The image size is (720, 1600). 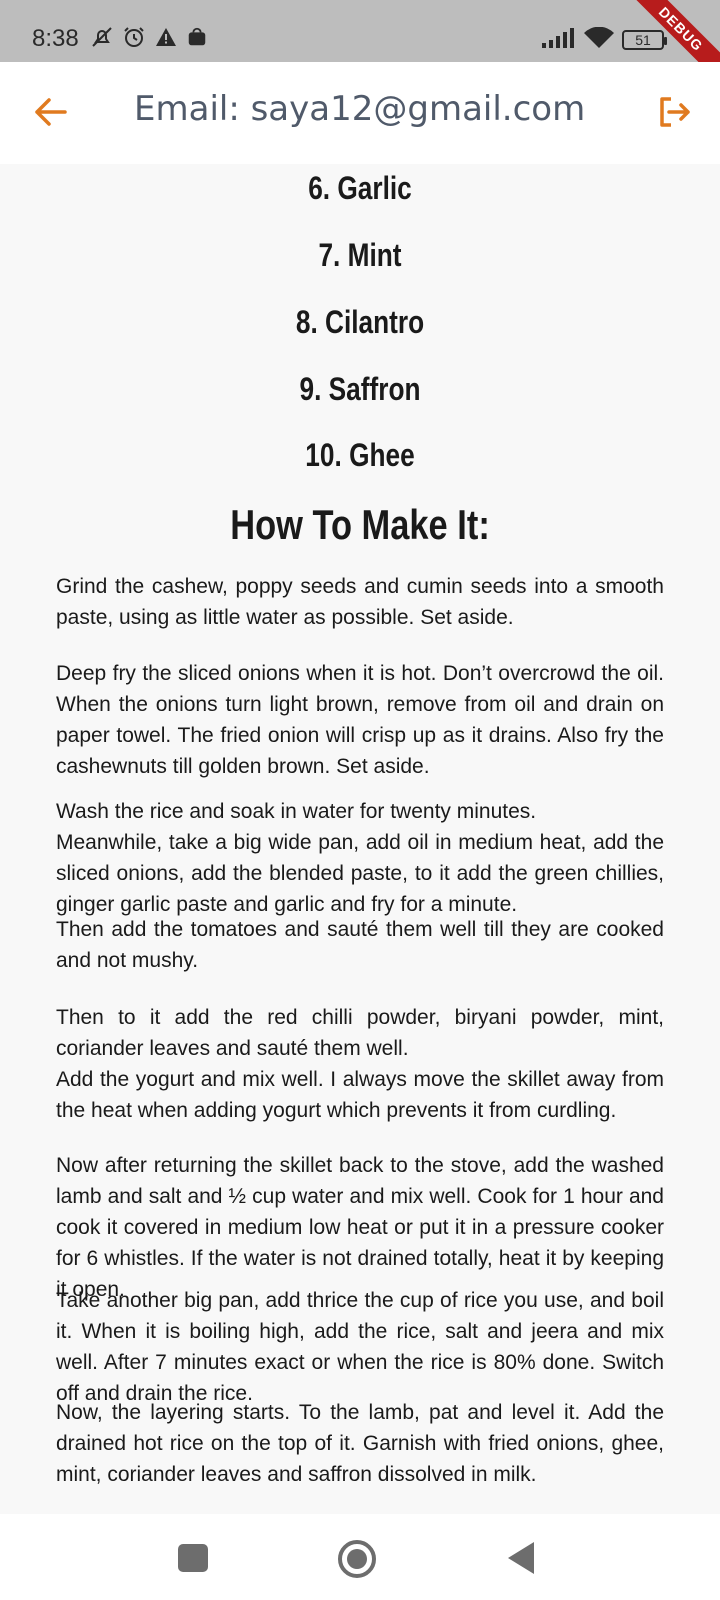 I want to click on system-nav-bar, so click(x=360, y=1557).